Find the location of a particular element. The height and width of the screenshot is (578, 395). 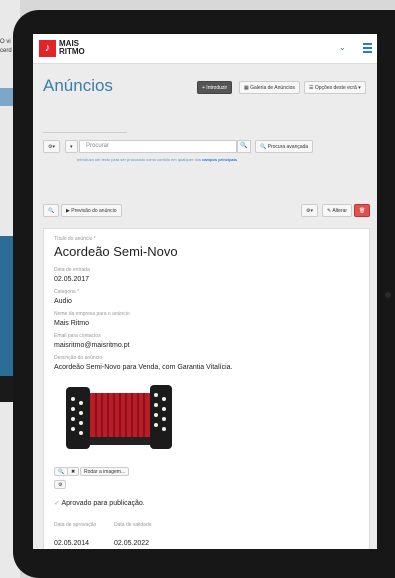

introduzir-button: + Introduzir is located at coordinates (215, 87).